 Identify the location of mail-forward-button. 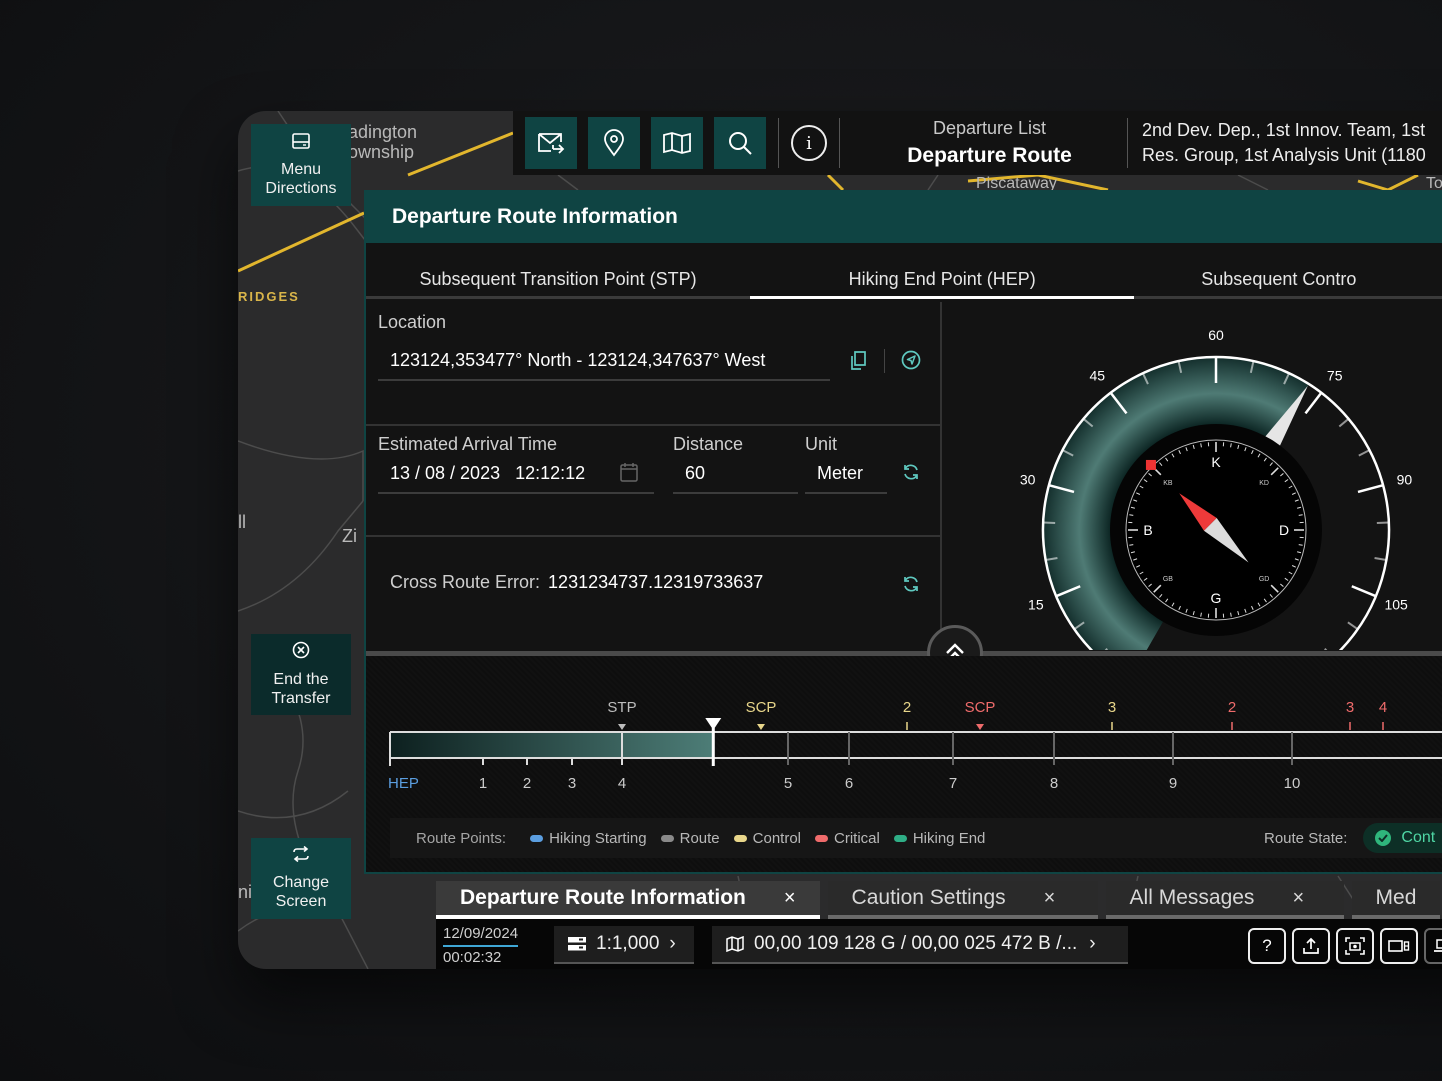
(551, 143).